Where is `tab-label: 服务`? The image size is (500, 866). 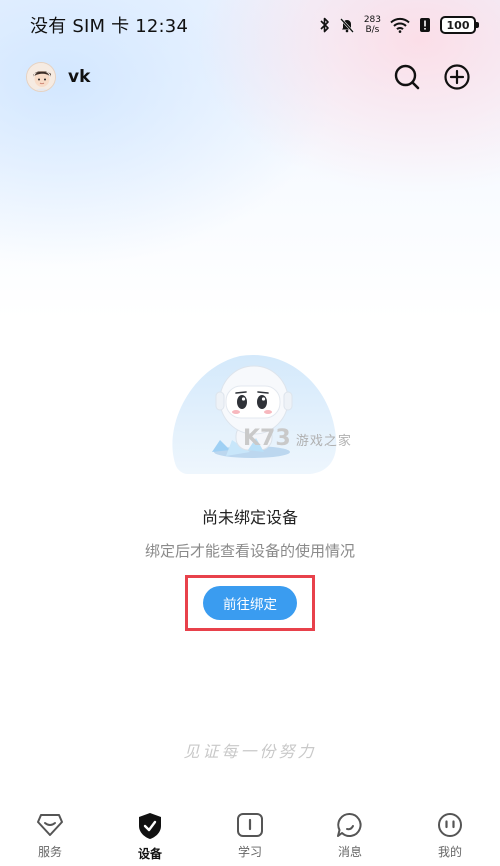 tab-label: 服务 is located at coordinates (49, 852).